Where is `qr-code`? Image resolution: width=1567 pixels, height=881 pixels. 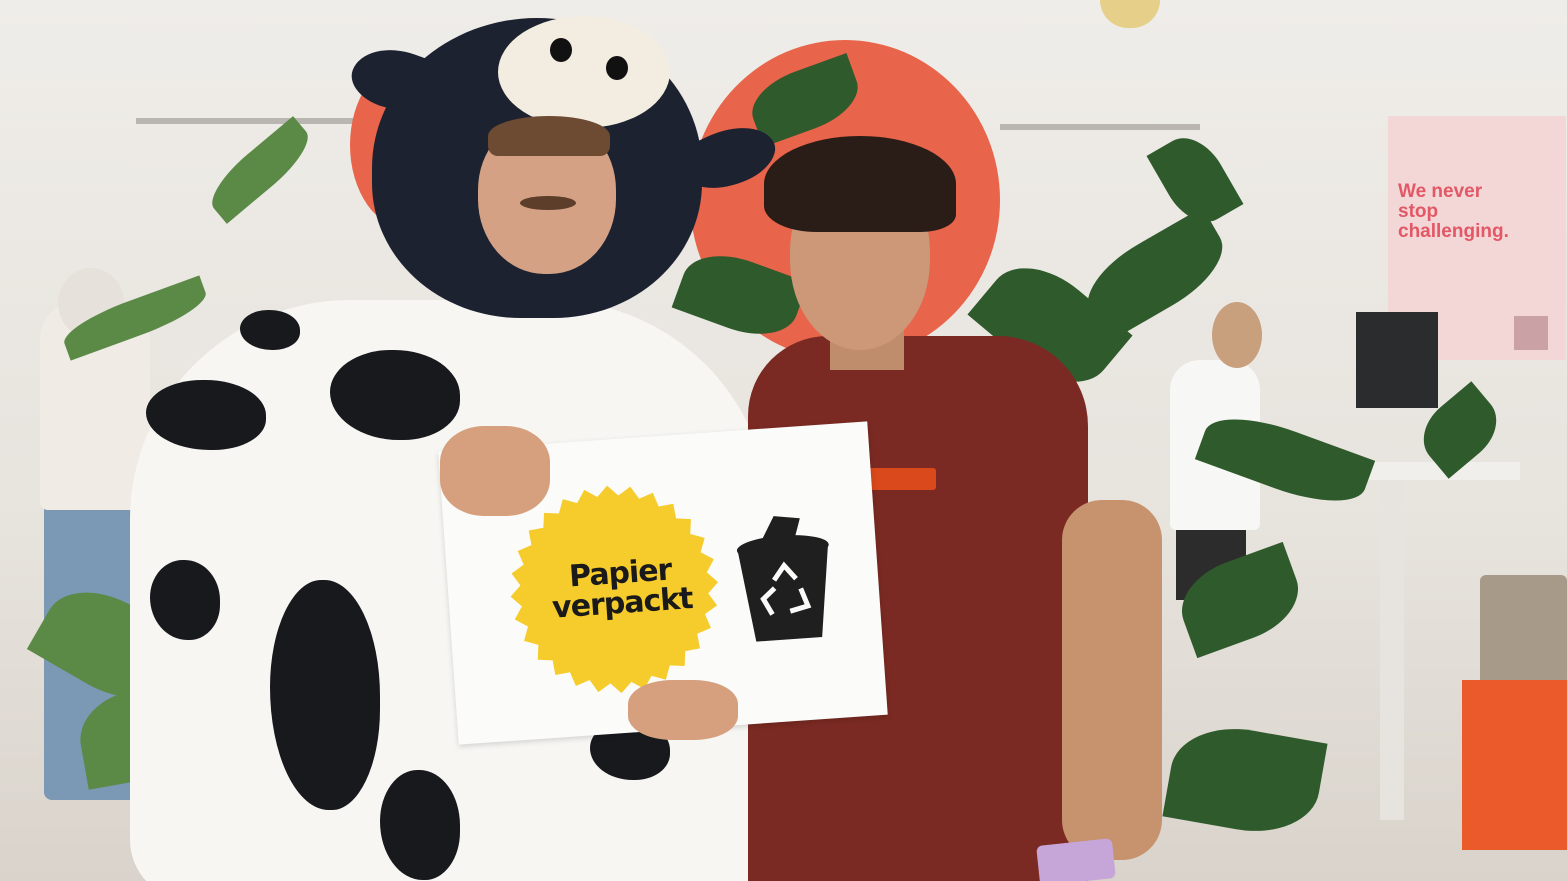 qr-code is located at coordinates (1531, 333).